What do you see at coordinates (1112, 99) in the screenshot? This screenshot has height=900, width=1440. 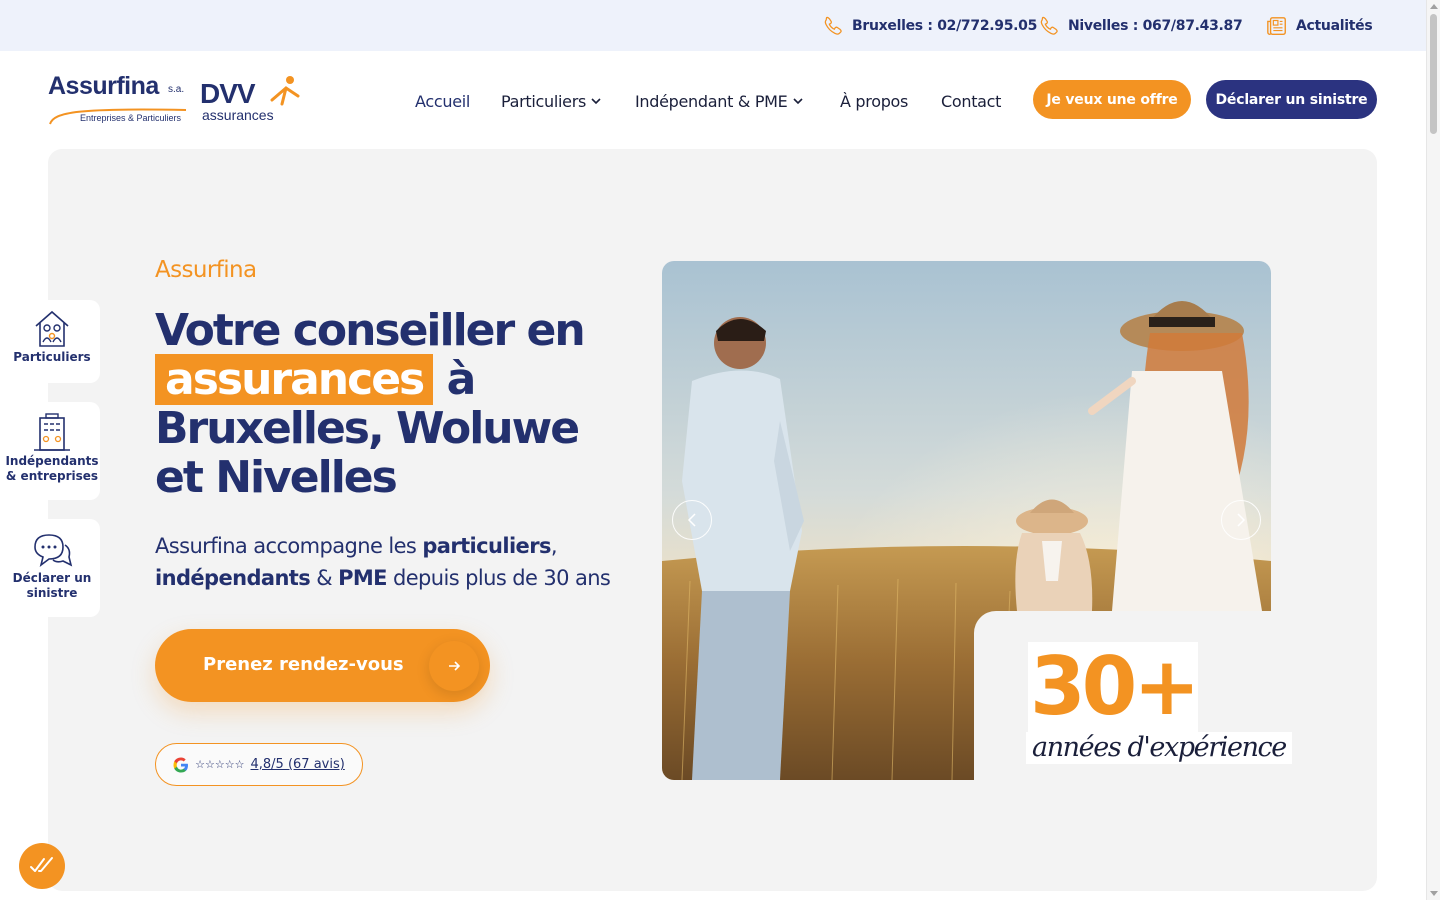 I see `request-offer-button: Je veux une offre` at bounding box center [1112, 99].